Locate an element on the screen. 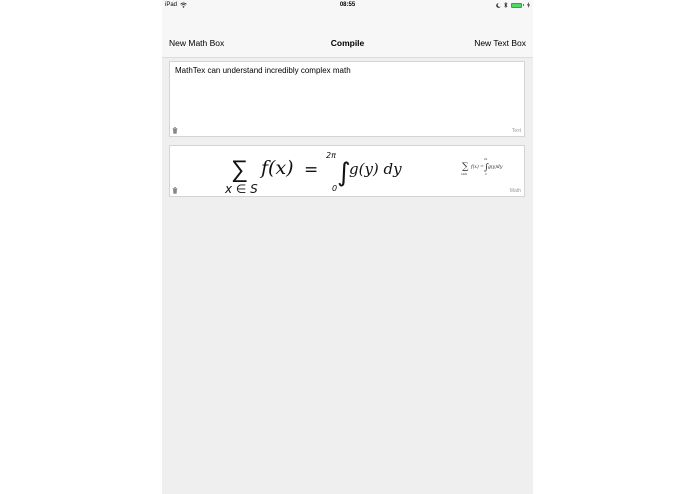 The width and height of the screenshot is (695, 494). rf-lower-limit: 0 is located at coordinates (486, 174).